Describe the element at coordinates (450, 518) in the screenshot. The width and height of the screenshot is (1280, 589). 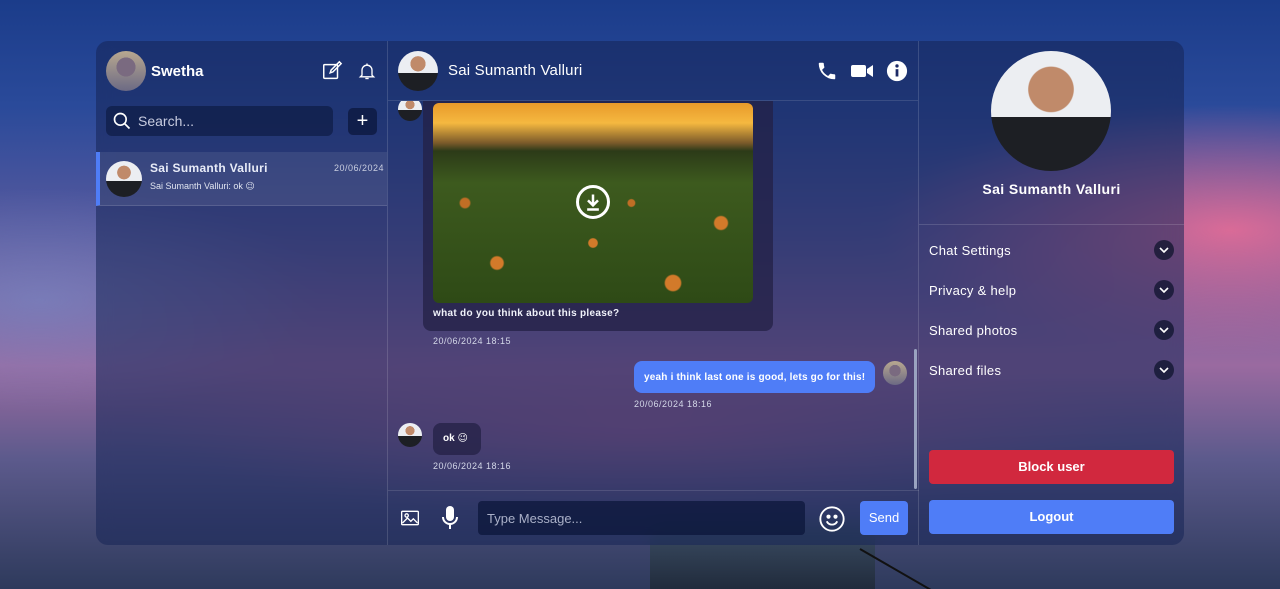
I see `microphone-icon` at that location.